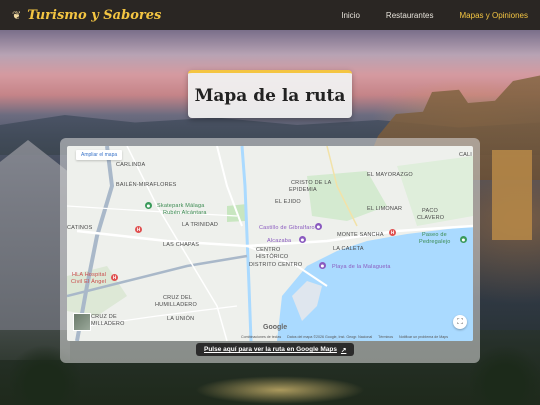 The width and height of the screenshot is (540, 405). Describe the element at coordinates (131, 165) in the screenshot. I see `map-label: CARLINDA` at that location.